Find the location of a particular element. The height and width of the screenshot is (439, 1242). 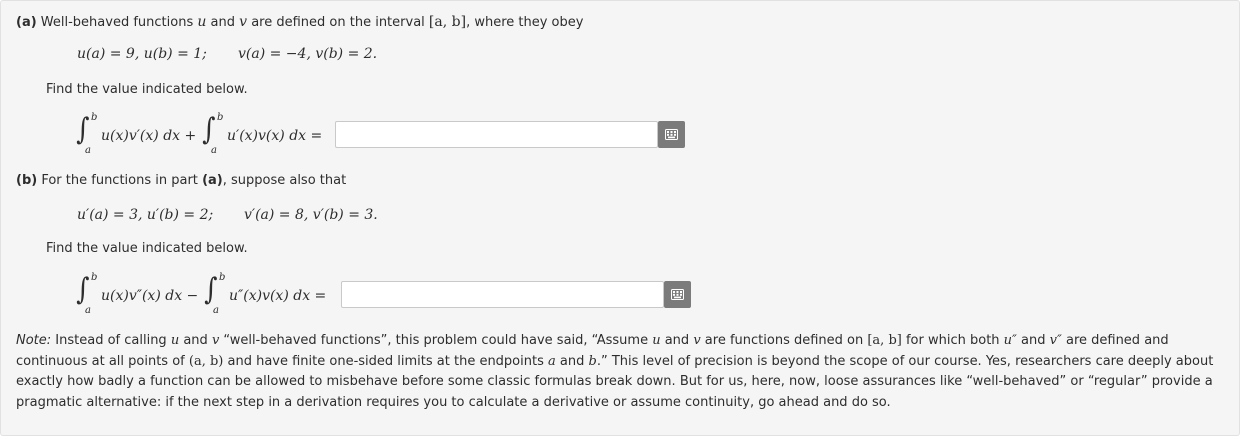

part-b-conditions-v: v′(a) = 8, v′(b) = 3. is located at coordinates (311, 215).